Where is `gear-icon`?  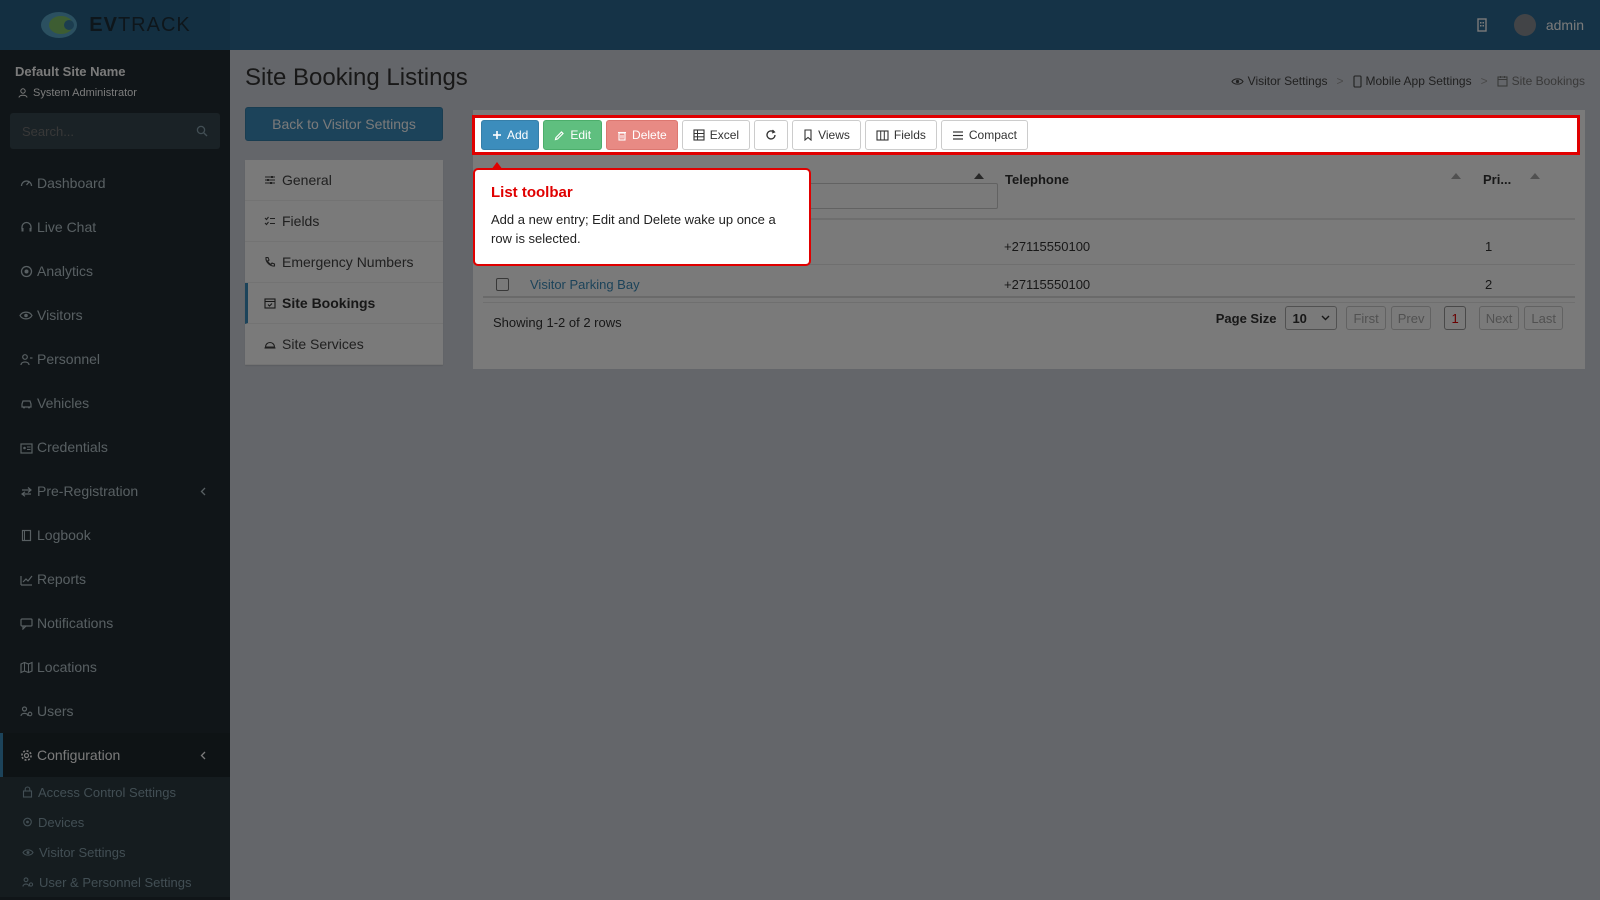
gear-icon is located at coordinates (26, 755).